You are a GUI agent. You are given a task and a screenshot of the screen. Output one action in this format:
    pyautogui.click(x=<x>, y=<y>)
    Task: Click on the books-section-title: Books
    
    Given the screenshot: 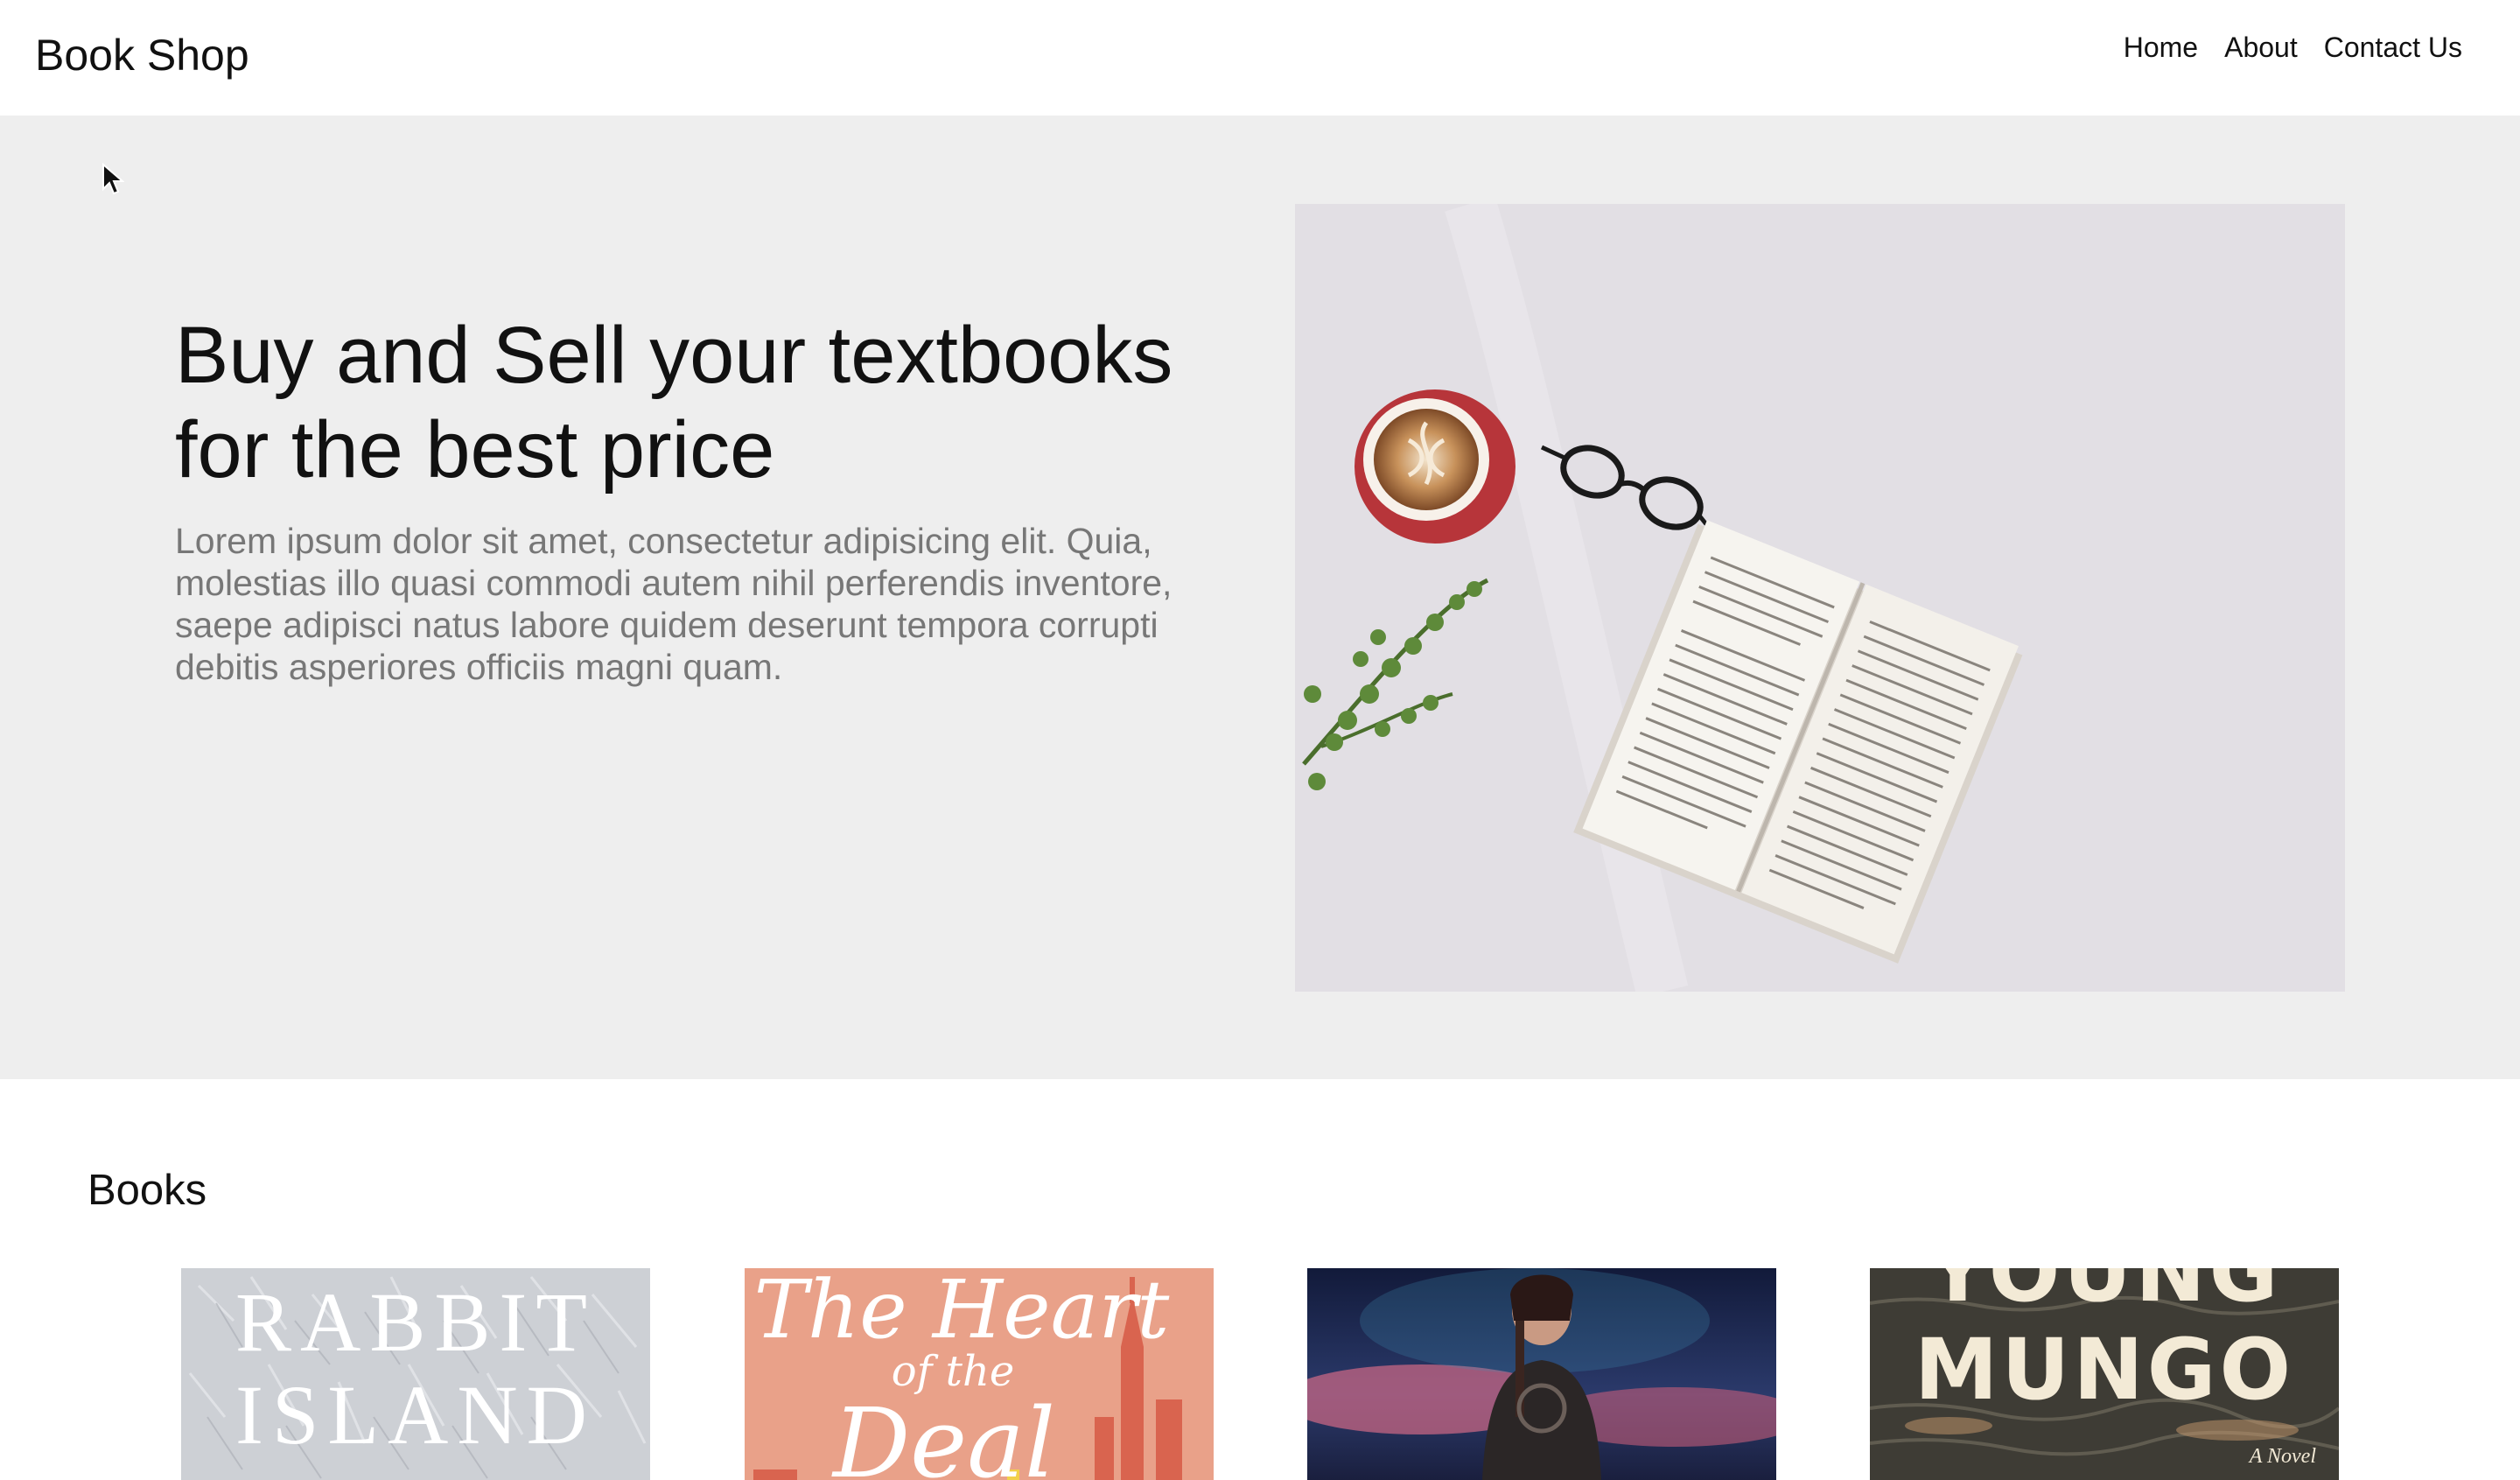 What is the action you would take?
    pyautogui.click(x=147, y=1190)
    